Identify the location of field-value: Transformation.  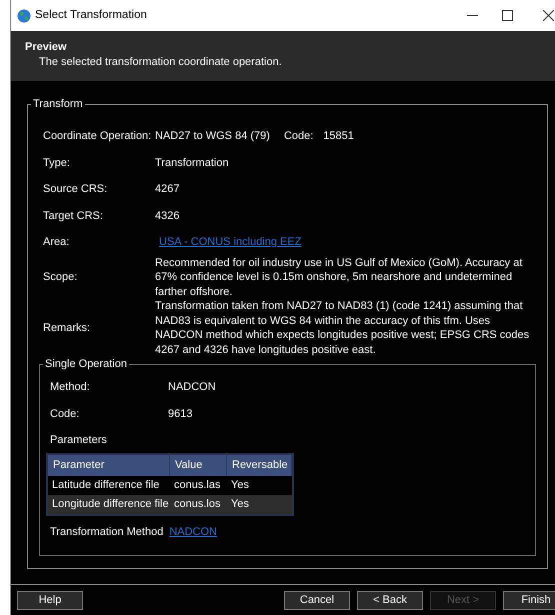
(192, 163).